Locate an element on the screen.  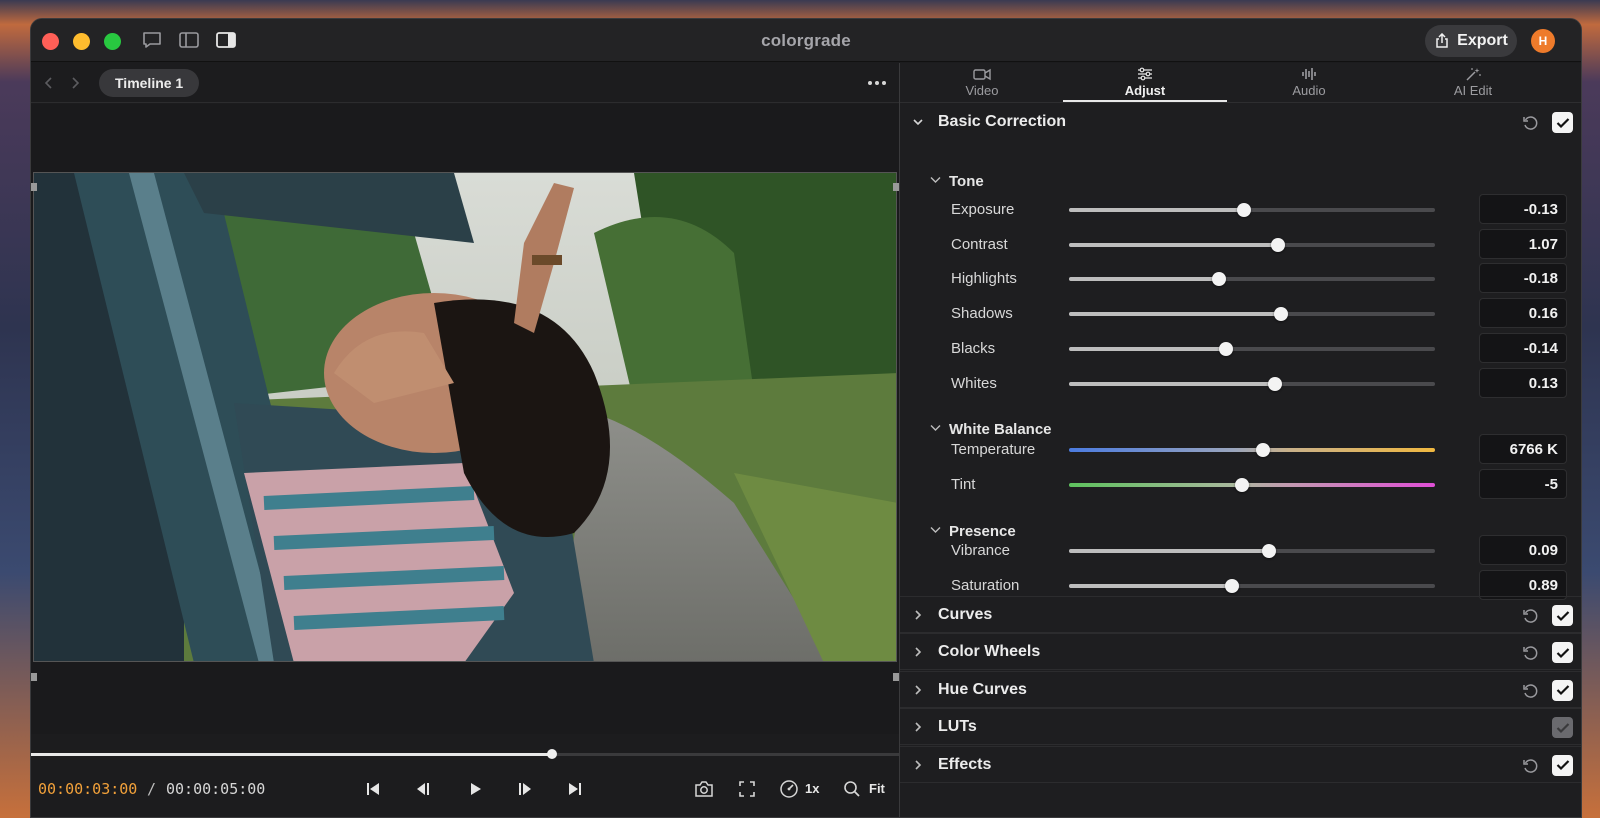
magic-wand-icon is located at coordinates (1473, 74).